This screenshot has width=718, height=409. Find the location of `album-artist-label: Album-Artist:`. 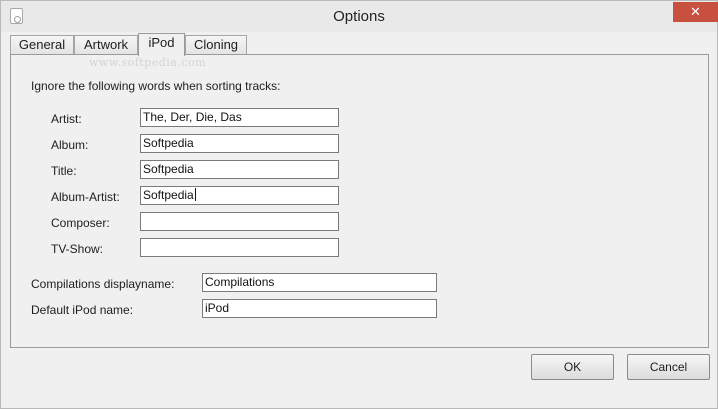

album-artist-label: Album-Artist: is located at coordinates (85, 197).